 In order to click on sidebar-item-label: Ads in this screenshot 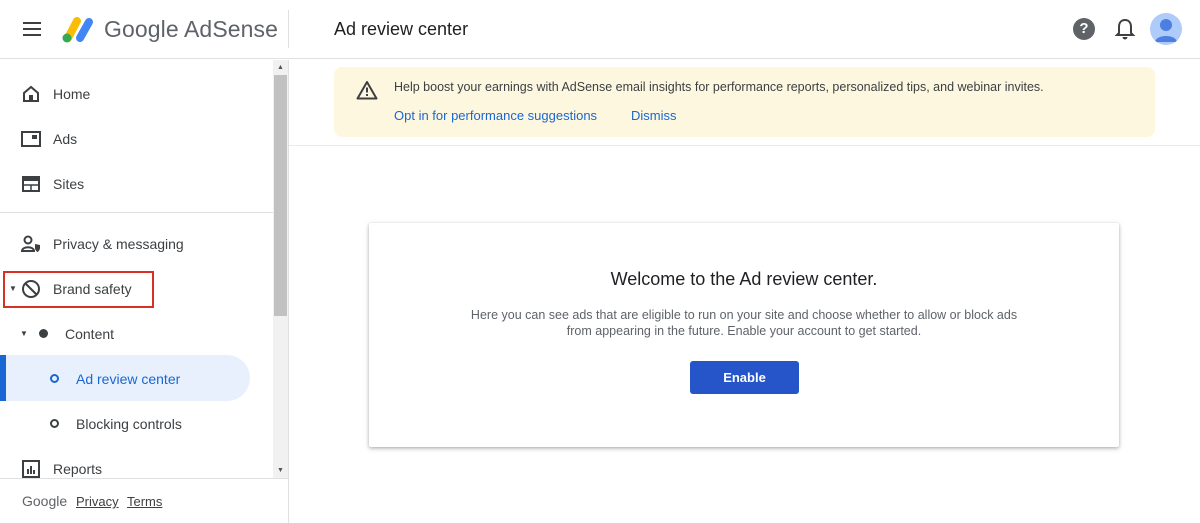, I will do `click(65, 138)`.